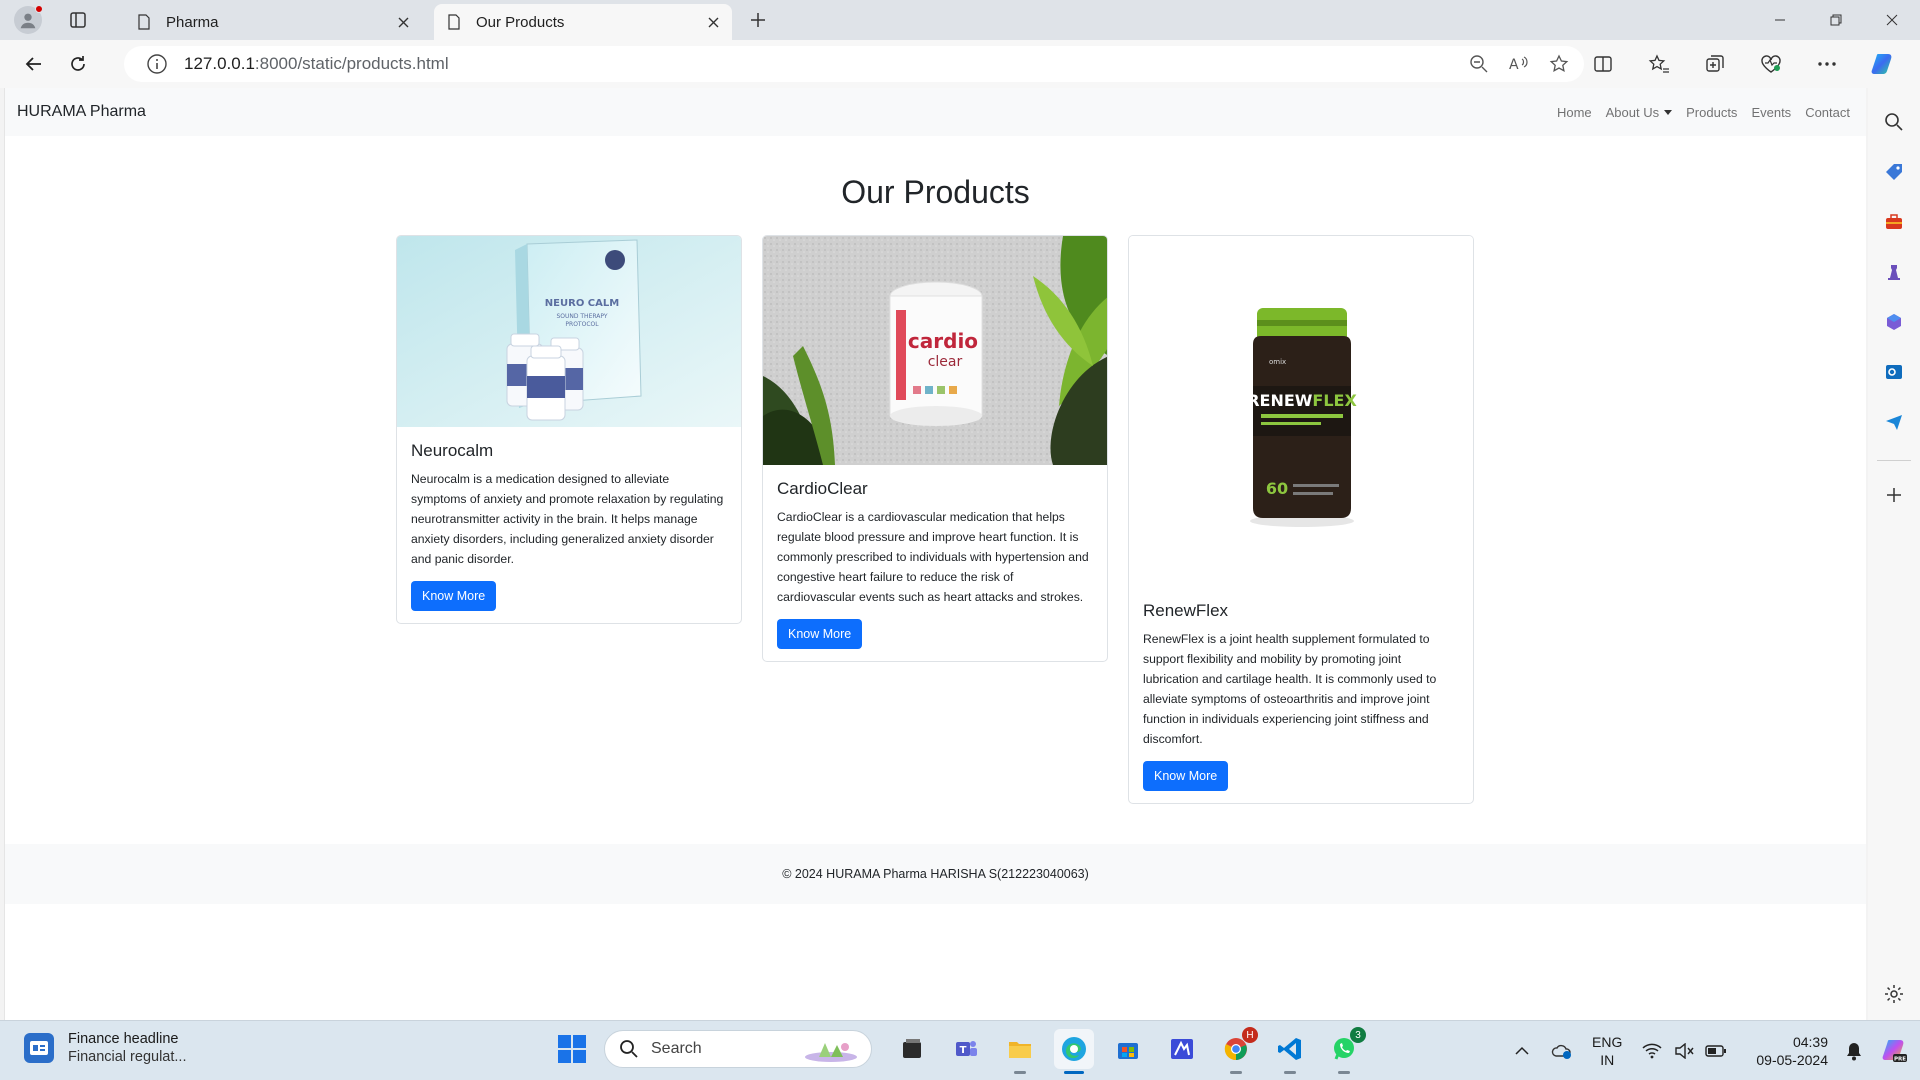 The height and width of the screenshot is (1080, 1920). I want to click on news-icon, so click(39, 1048).